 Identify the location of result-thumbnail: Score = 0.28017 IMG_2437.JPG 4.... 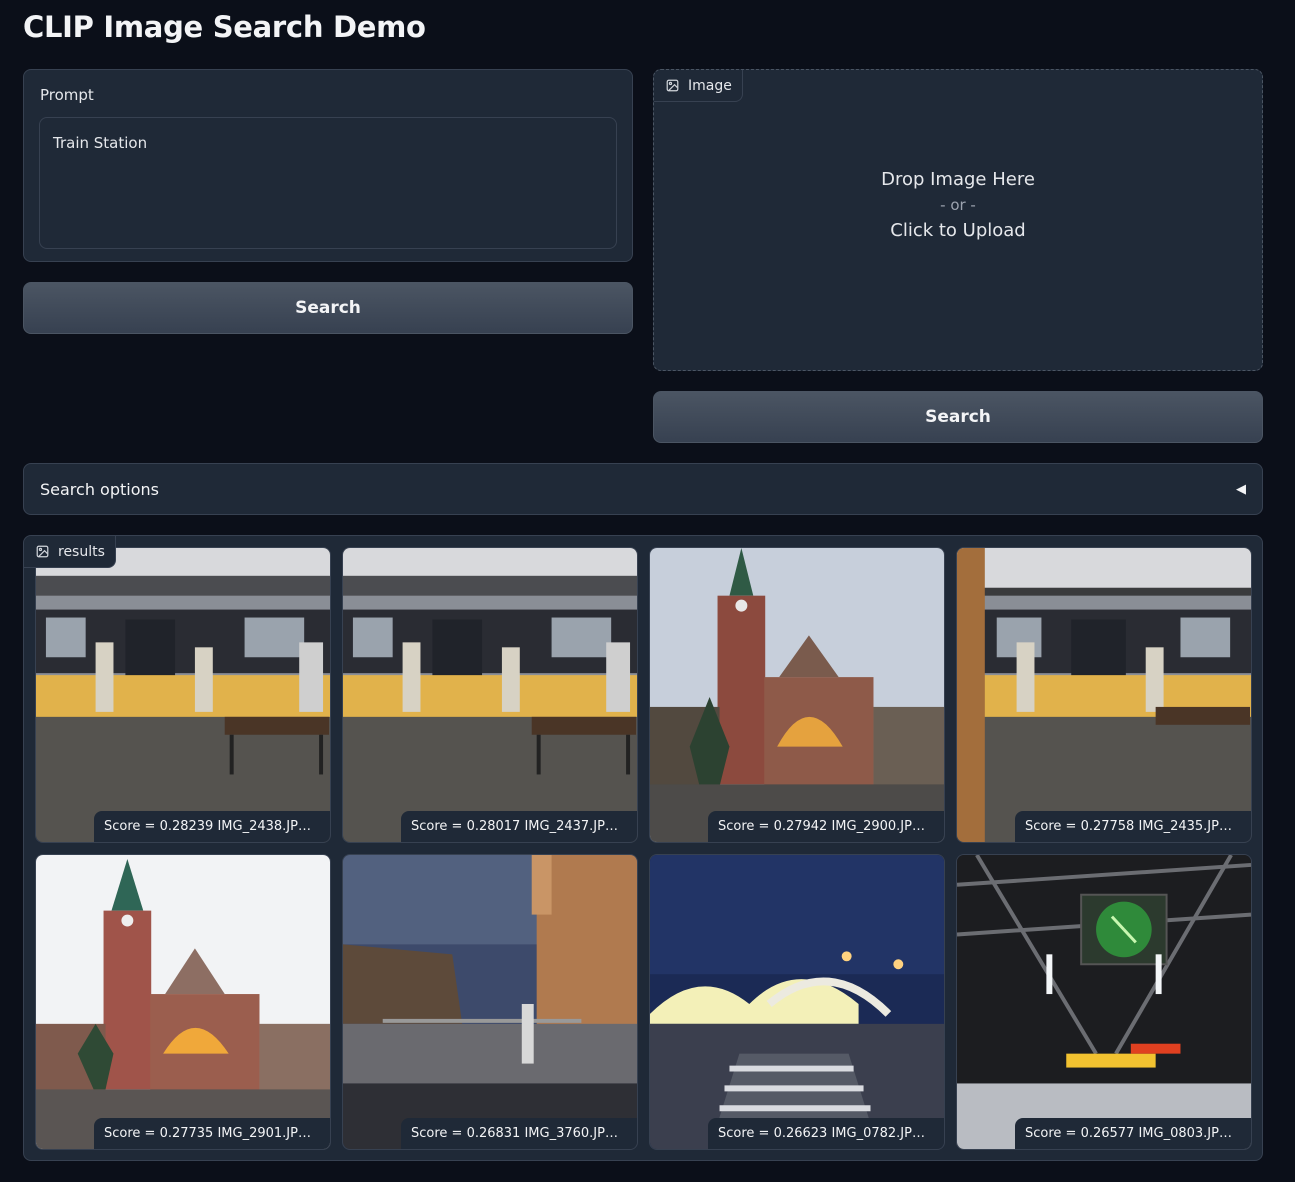
(490, 695).